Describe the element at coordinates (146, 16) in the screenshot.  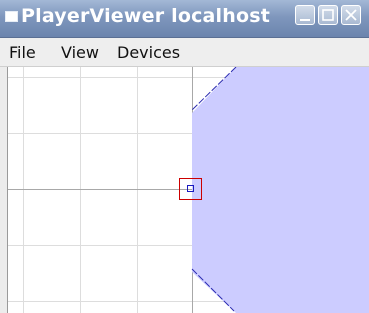
I see `window-title: PlayerViewer localhost` at that location.